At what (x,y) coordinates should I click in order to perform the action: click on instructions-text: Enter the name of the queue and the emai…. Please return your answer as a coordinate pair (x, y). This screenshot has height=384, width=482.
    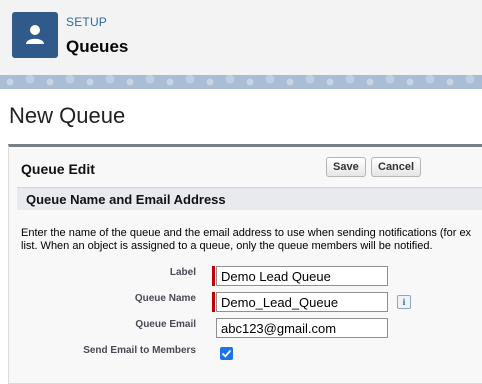
    Looking at the image, I should click on (251, 240).